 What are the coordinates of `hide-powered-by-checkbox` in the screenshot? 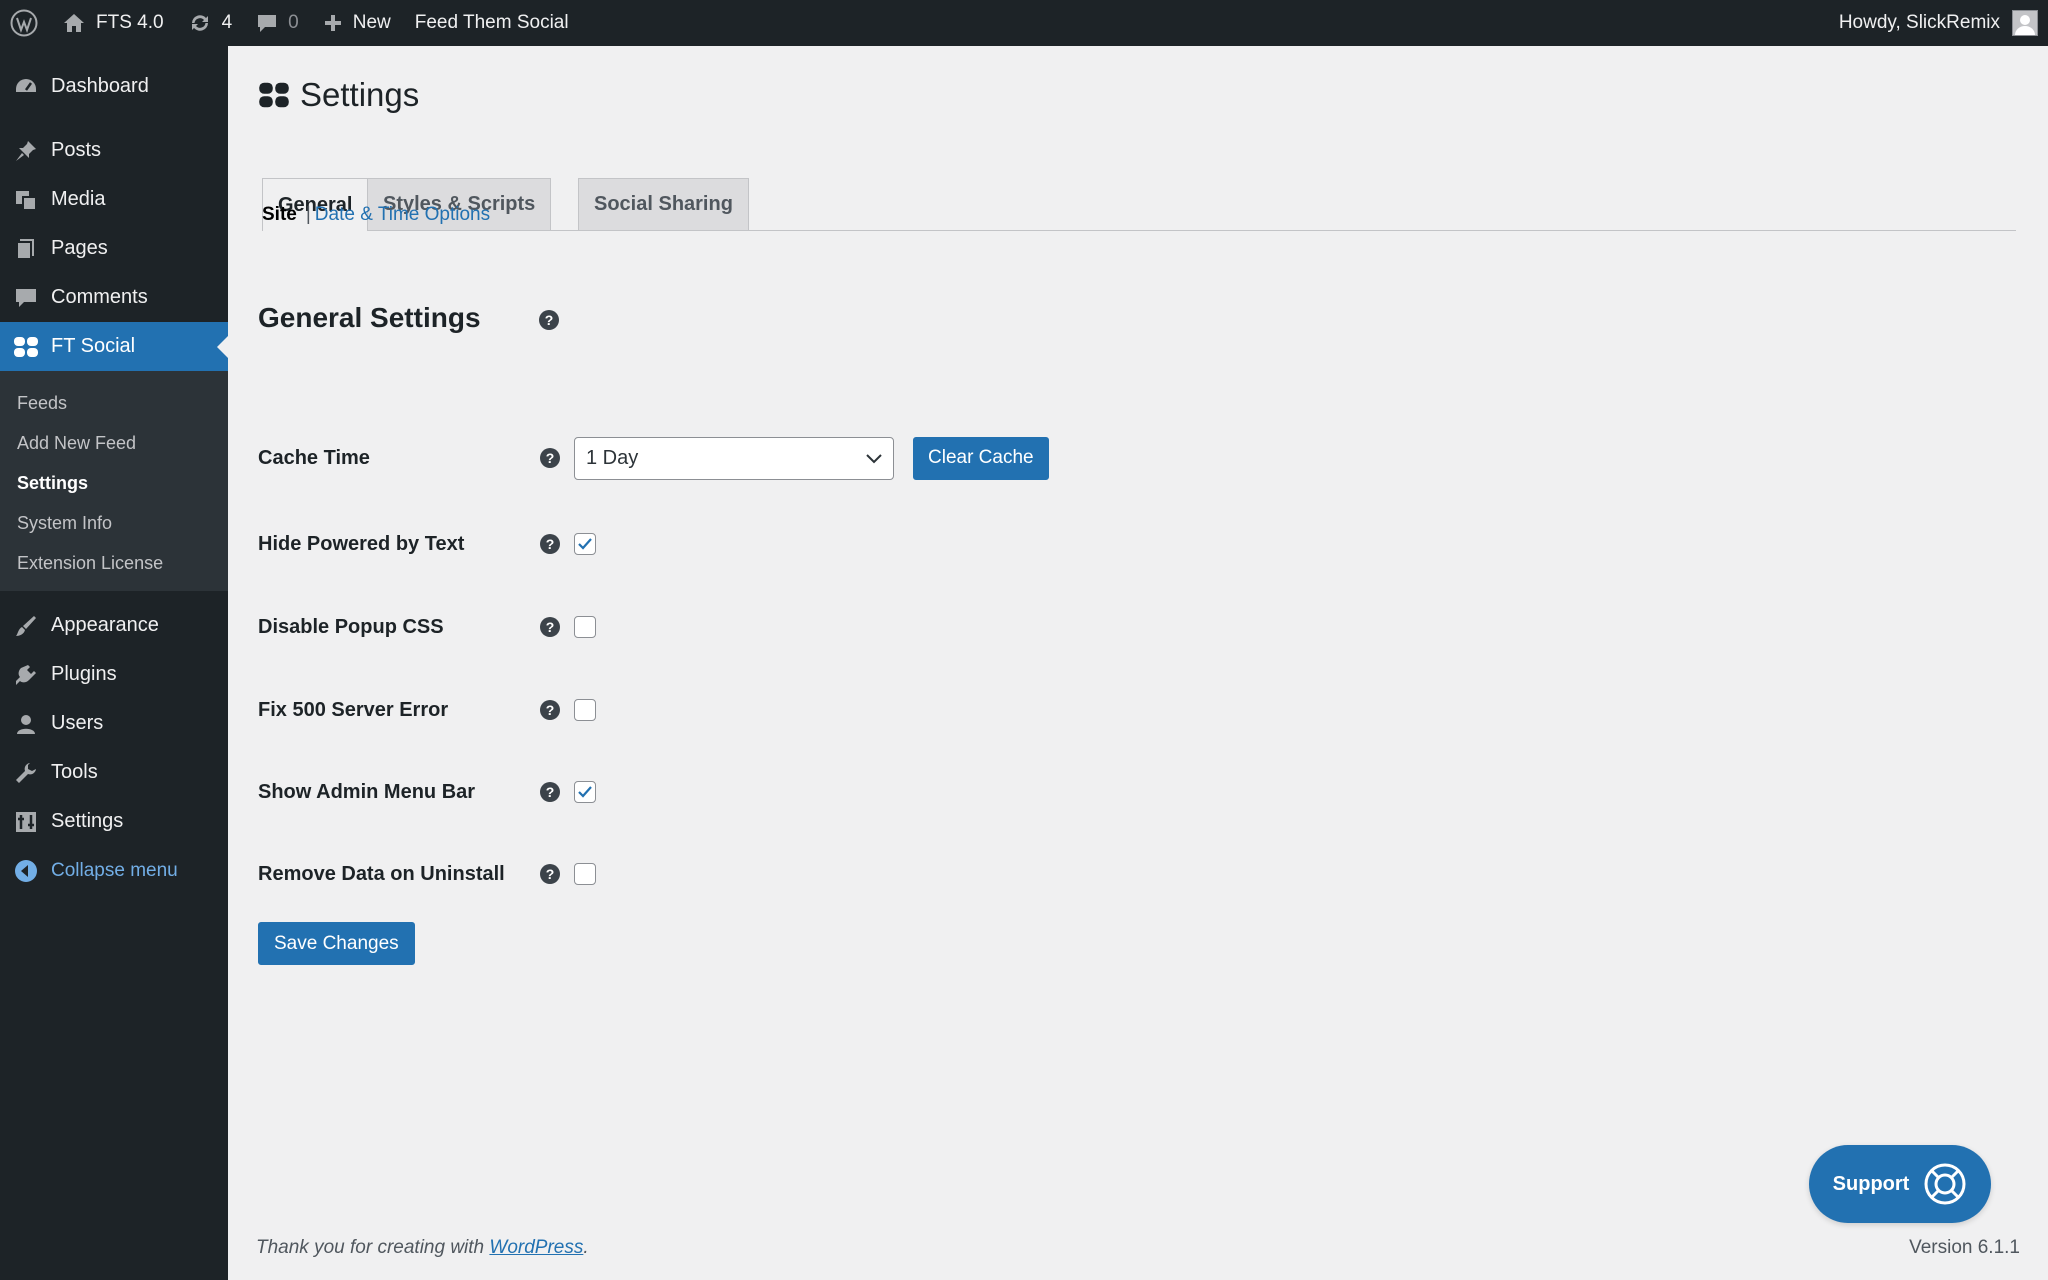 It's located at (585, 544).